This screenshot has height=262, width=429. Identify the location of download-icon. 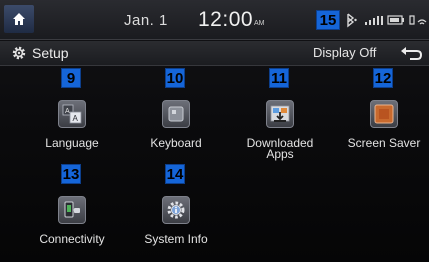
(280, 114).